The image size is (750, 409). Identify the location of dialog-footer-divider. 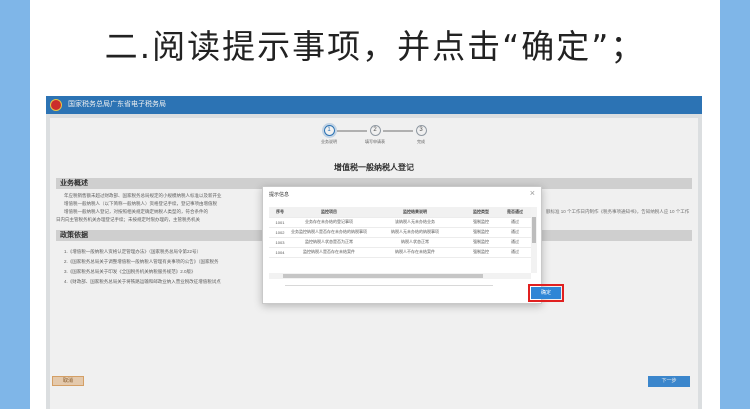
(389, 291).